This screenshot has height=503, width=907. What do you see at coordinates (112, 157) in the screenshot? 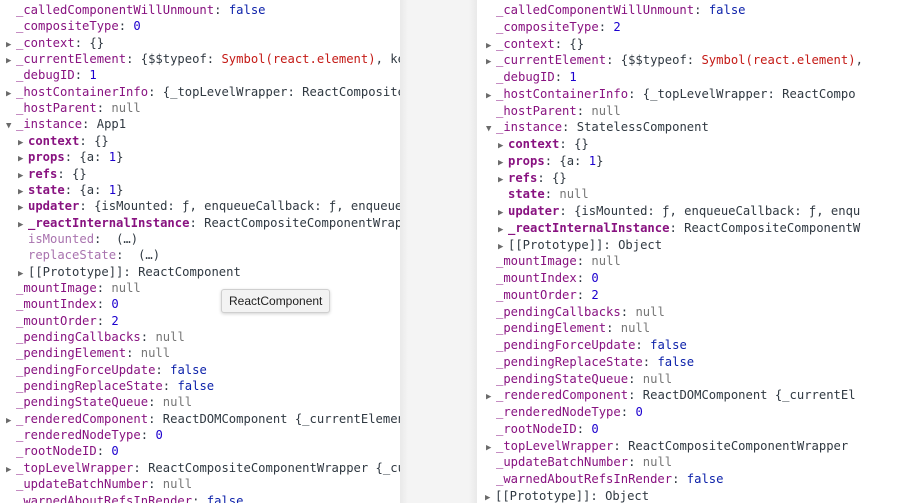
I see `property-value: 1` at bounding box center [112, 157].